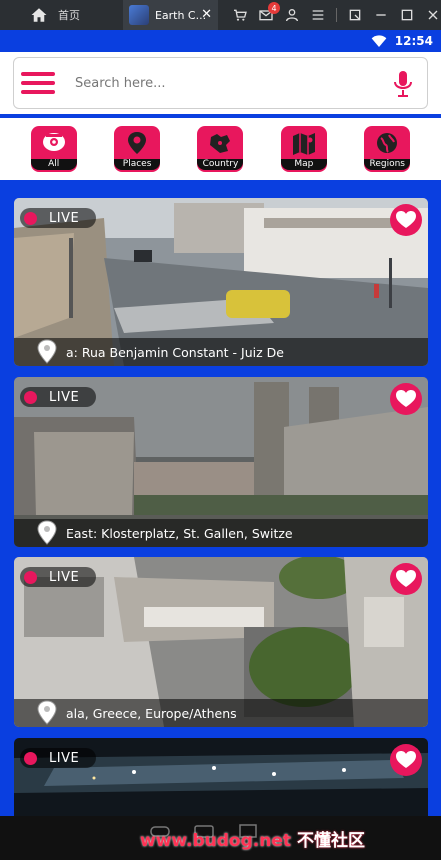 The height and width of the screenshot is (860, 441). Describe the element at coordinates (39, 15) in the screenshot. I see `home-icon` at that location.